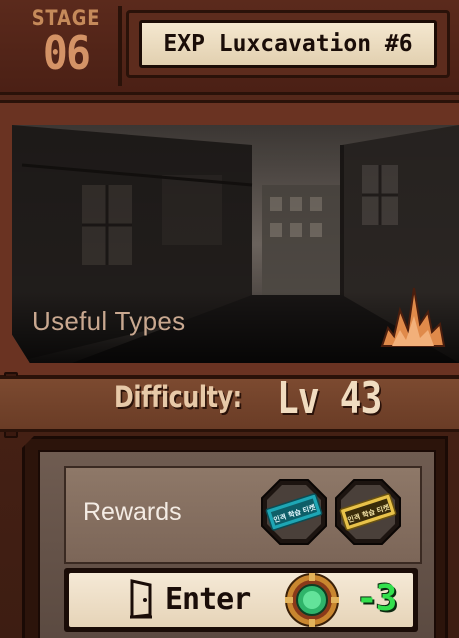 The height and width of the screenshot is (638, 459). Describe the element at coordinates (376, 598) in the screenshot. I see `enter-cost: -3` at that location.